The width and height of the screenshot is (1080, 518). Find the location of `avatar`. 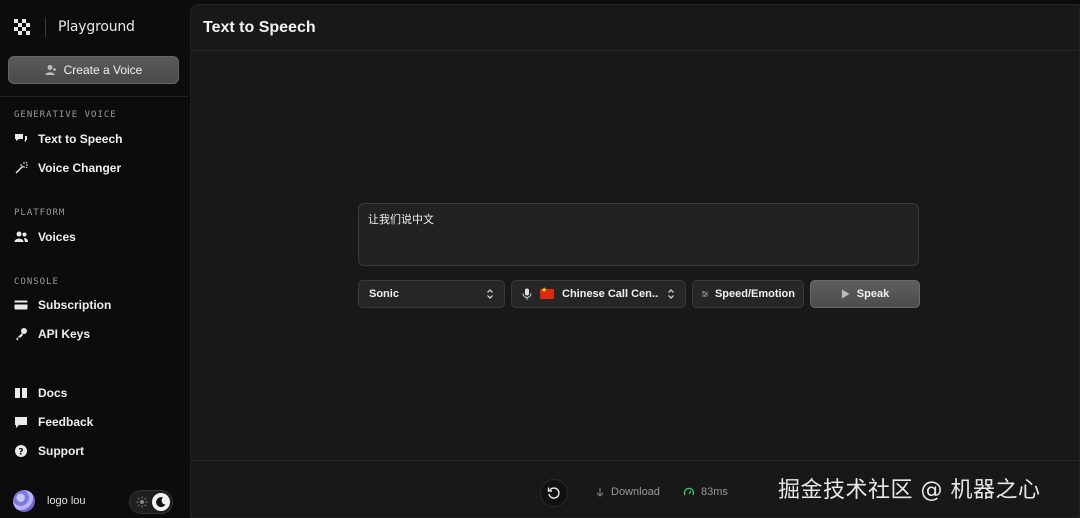

avatar is located at coordinates (24, 501).